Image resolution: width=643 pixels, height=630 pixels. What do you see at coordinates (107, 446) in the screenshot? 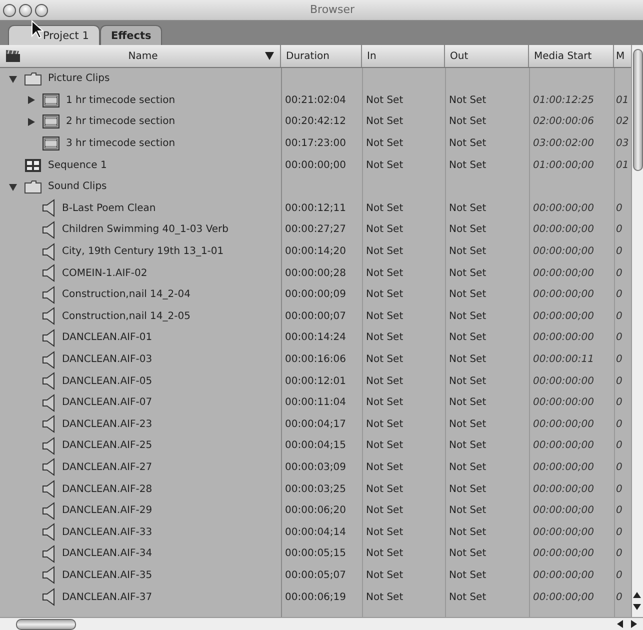
I see `item-name: DANCLEAN.AIF-25` at bounding box center [107, 446].